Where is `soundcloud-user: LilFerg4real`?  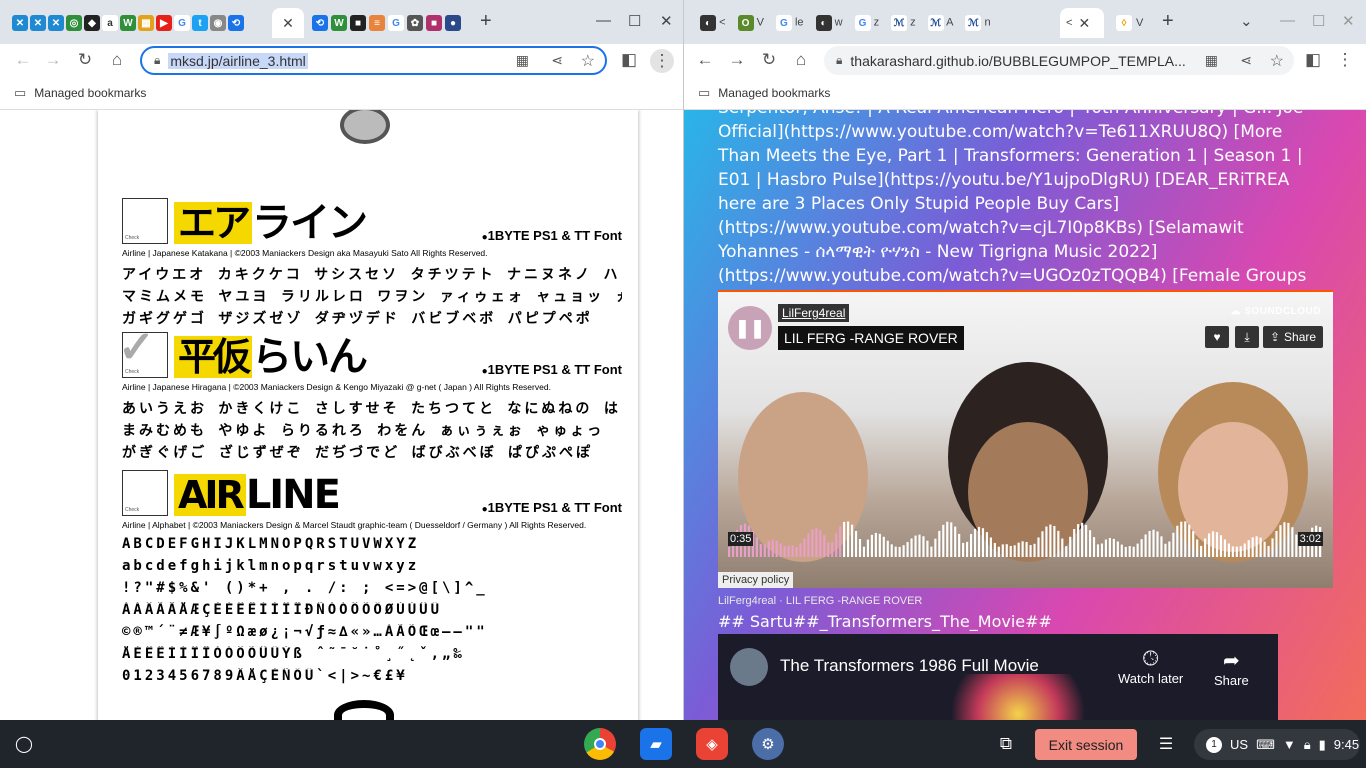
soundcloud-user: LilFerg4real is located at coordinates (814, 313).